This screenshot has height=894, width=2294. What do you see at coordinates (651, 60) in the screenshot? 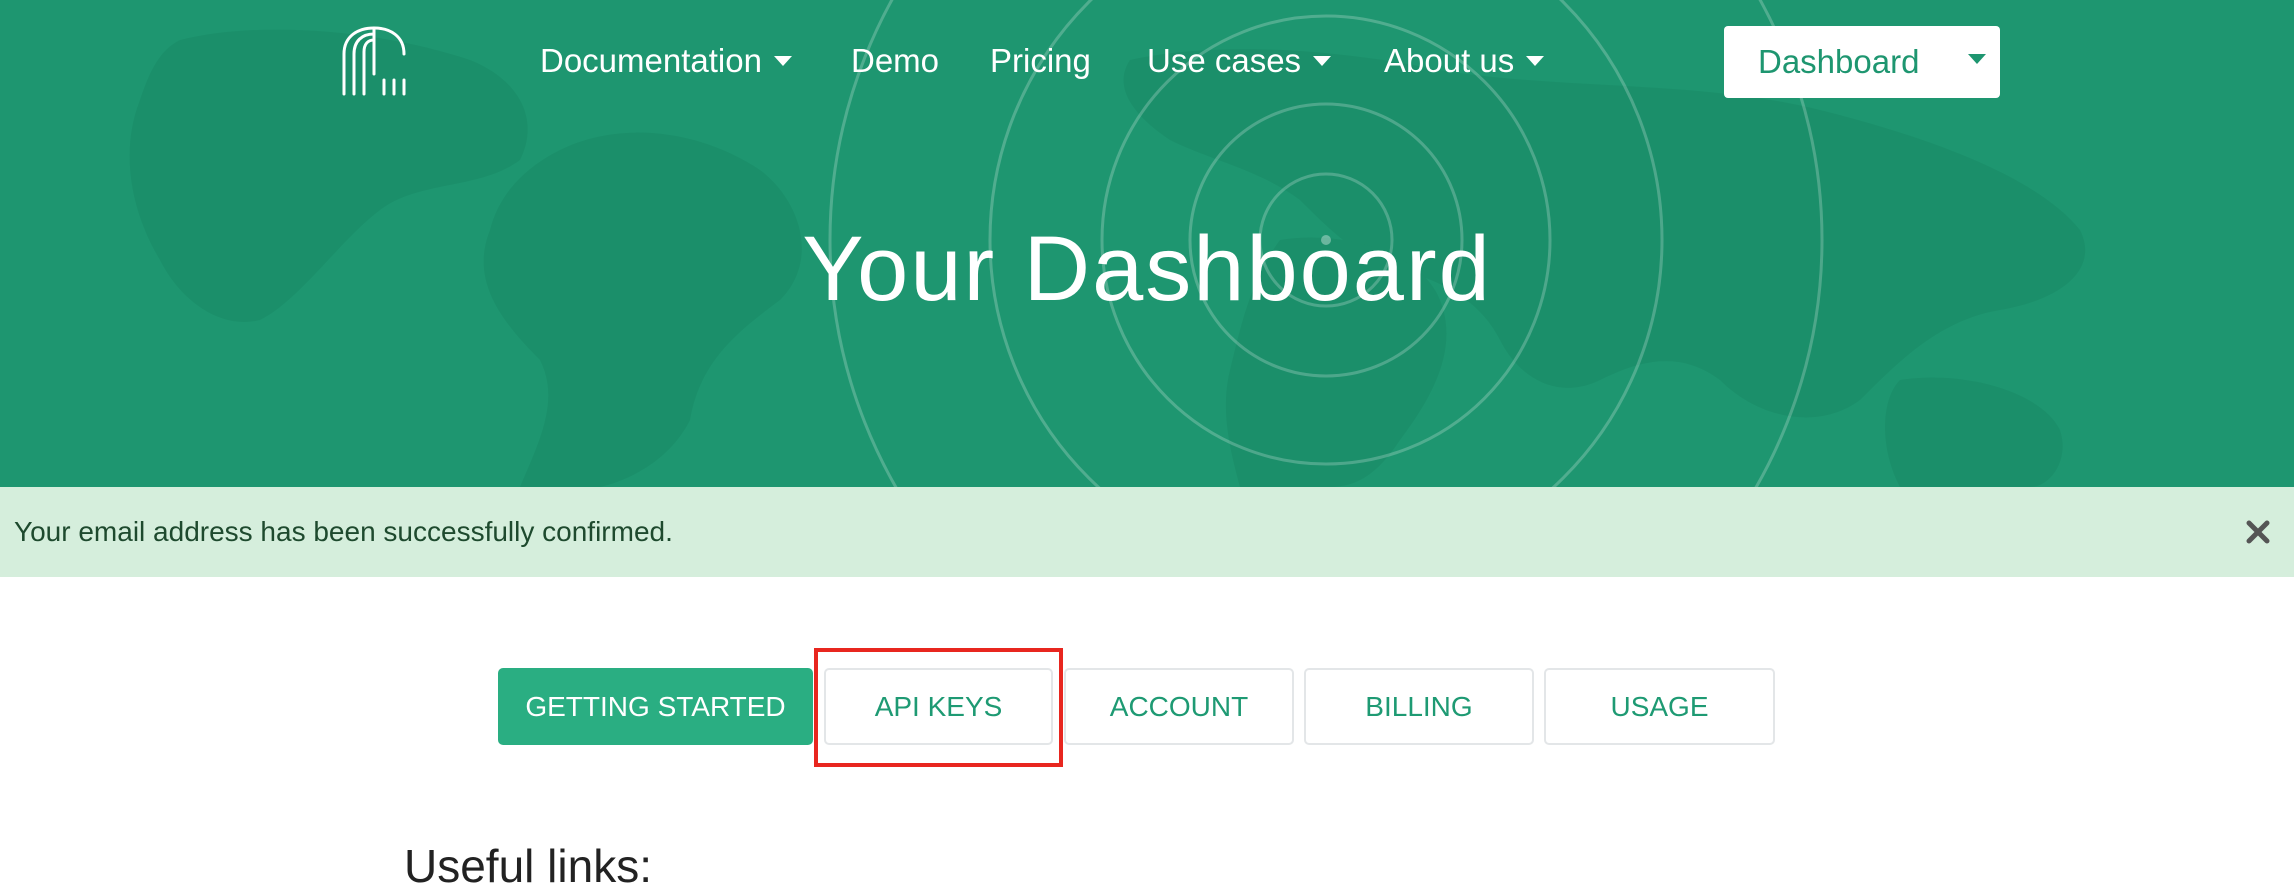
I see `nav-item-label: Documentation` at bounding box center [651, 60].